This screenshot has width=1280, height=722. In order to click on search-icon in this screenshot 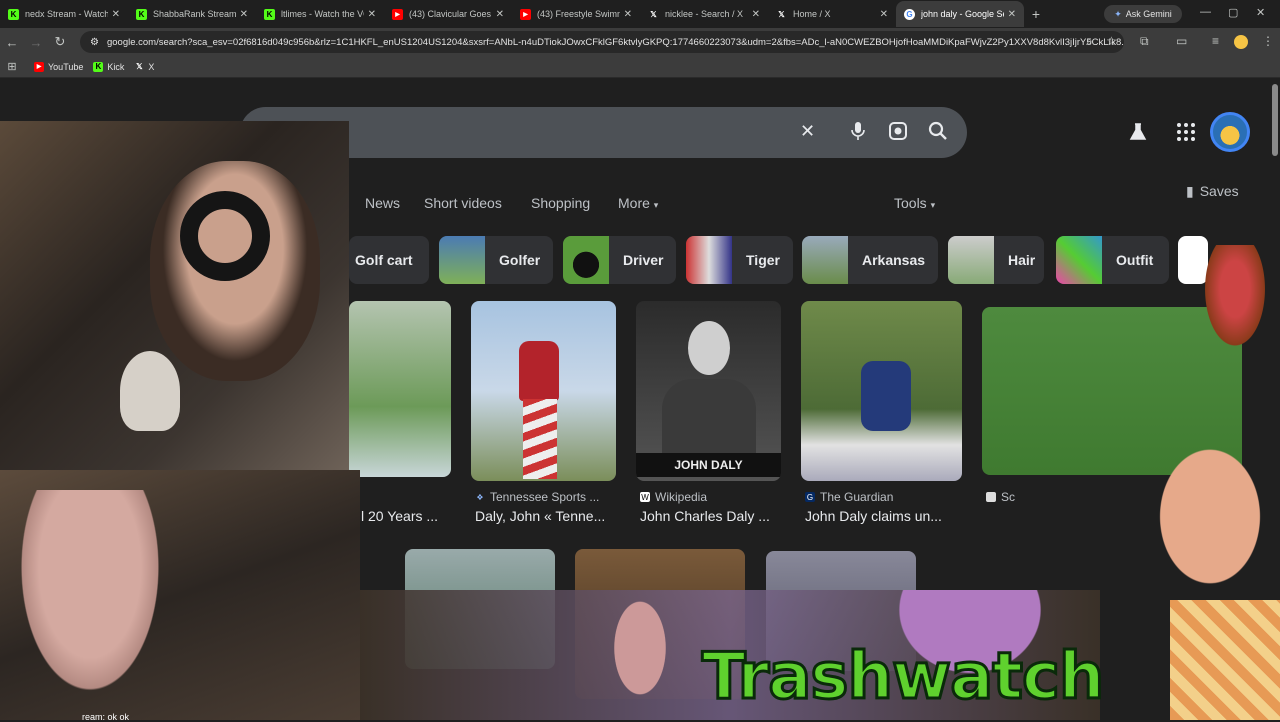, I will do `click(938, 133)`.